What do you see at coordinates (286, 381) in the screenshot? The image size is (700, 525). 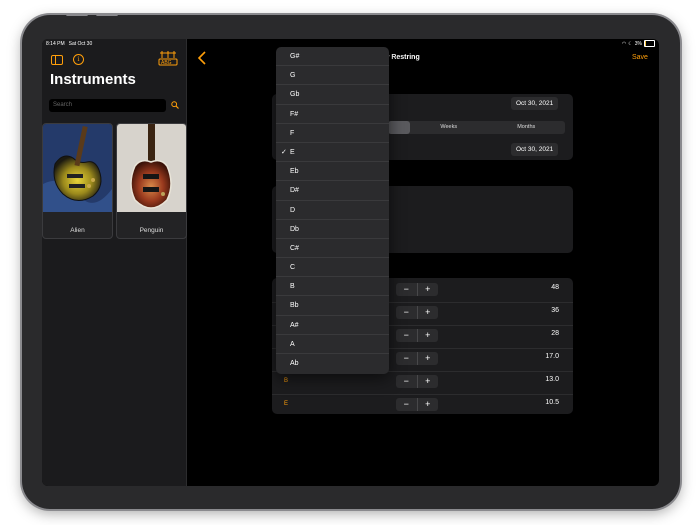 I see `string-note: B` at bounding box center [286, 381].